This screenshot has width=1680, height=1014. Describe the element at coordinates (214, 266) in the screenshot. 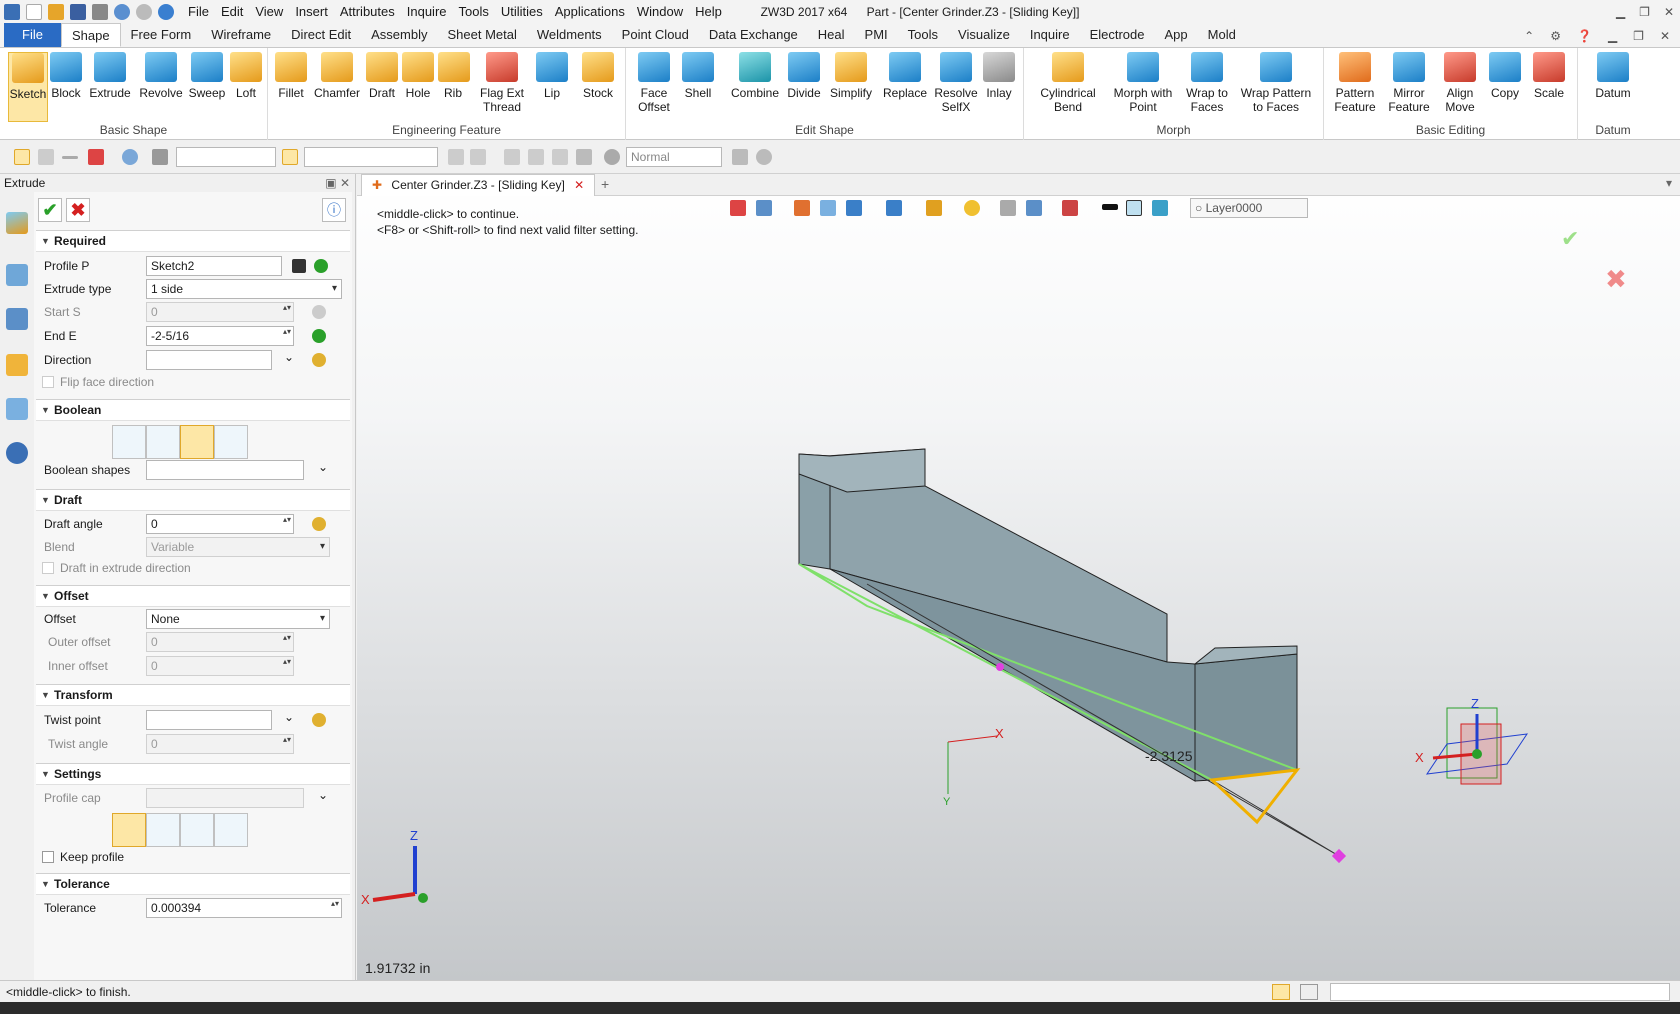

I see `profile-field: Sketch2` at that location.